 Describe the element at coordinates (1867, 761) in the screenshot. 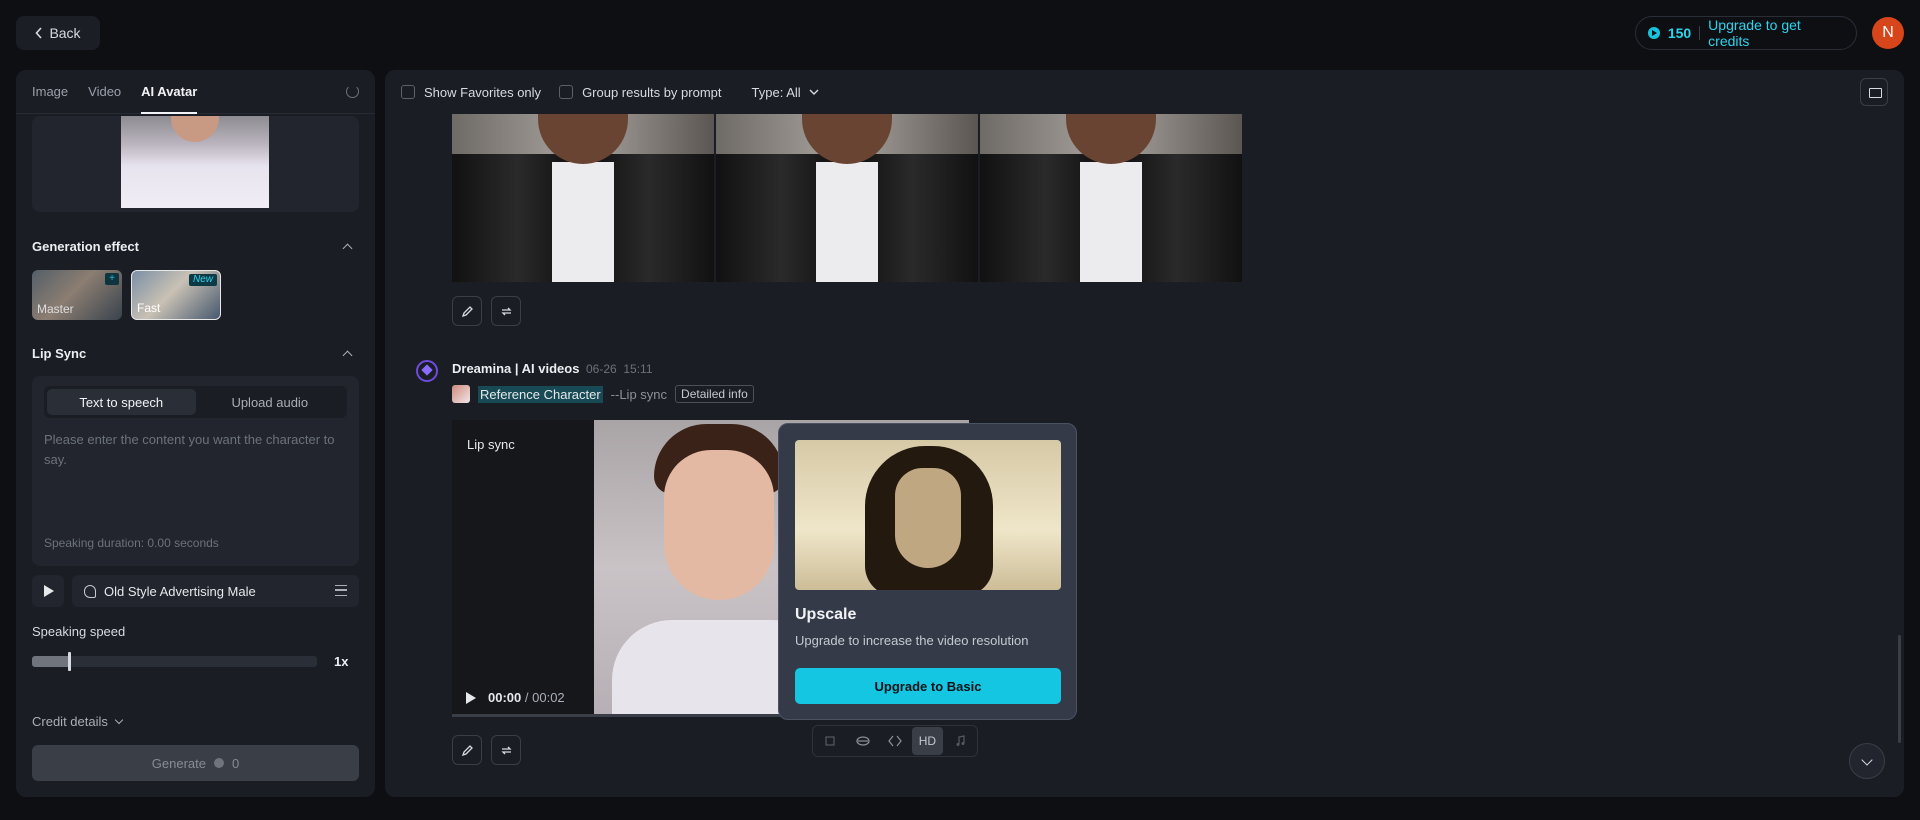

I see `scroll-to-bottom-button` at that location.